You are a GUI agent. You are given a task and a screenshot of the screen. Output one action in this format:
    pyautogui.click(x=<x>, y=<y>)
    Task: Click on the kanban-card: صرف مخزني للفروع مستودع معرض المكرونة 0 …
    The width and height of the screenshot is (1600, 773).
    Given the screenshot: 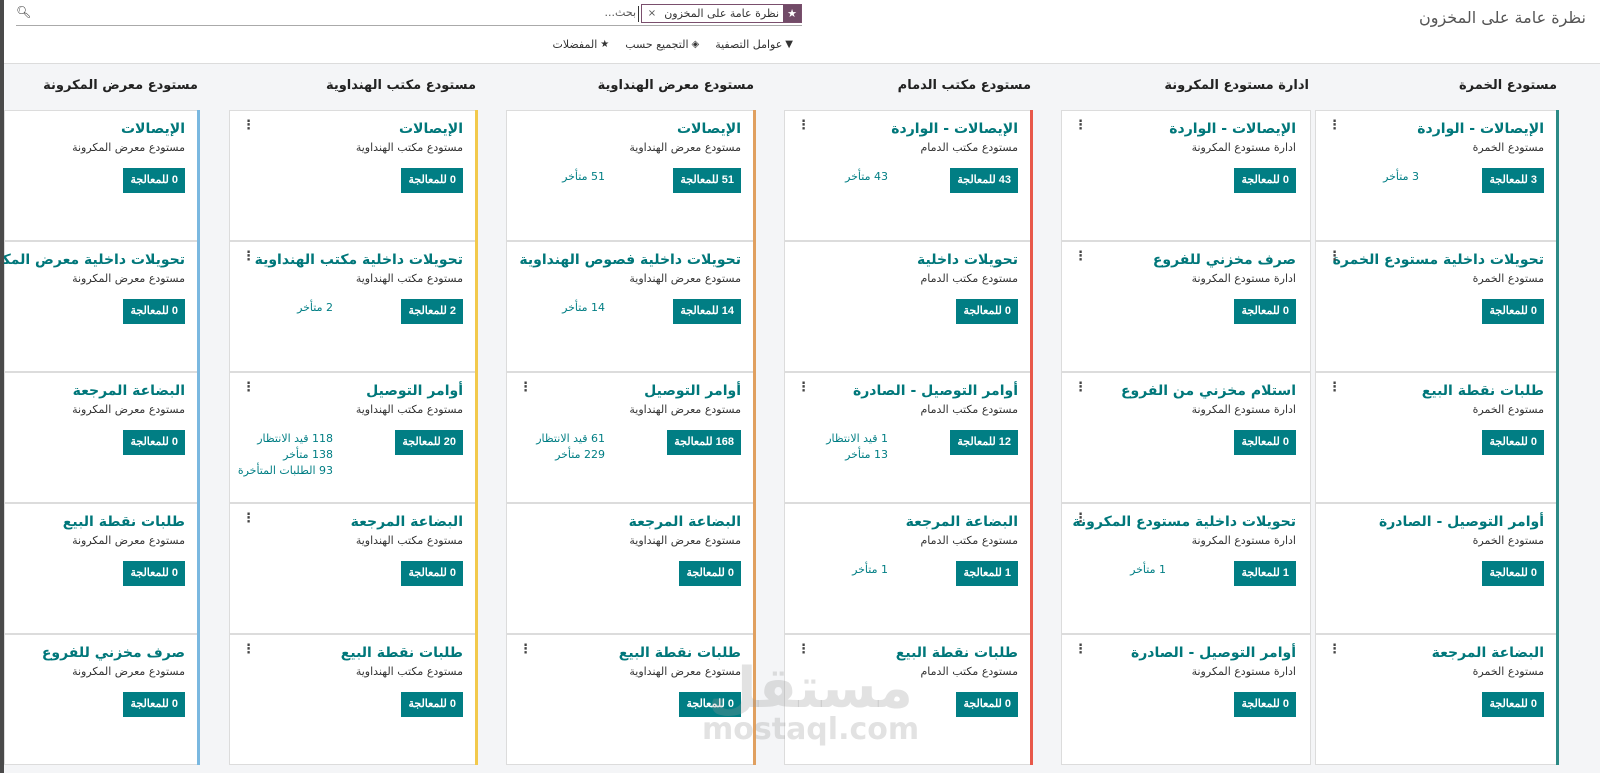 What is the action you would take?
    pyautogui.click(x=102, y=699)
    